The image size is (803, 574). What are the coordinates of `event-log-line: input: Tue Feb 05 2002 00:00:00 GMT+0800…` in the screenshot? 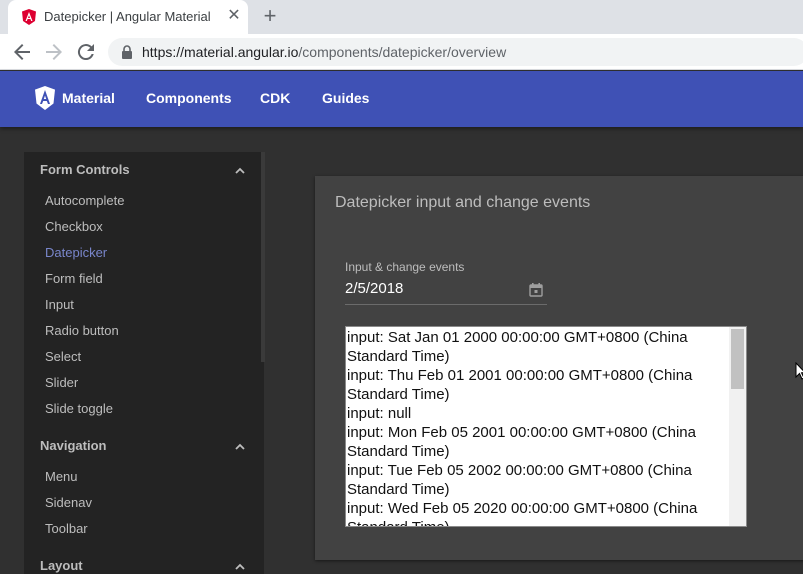 It's located at (519, 480).